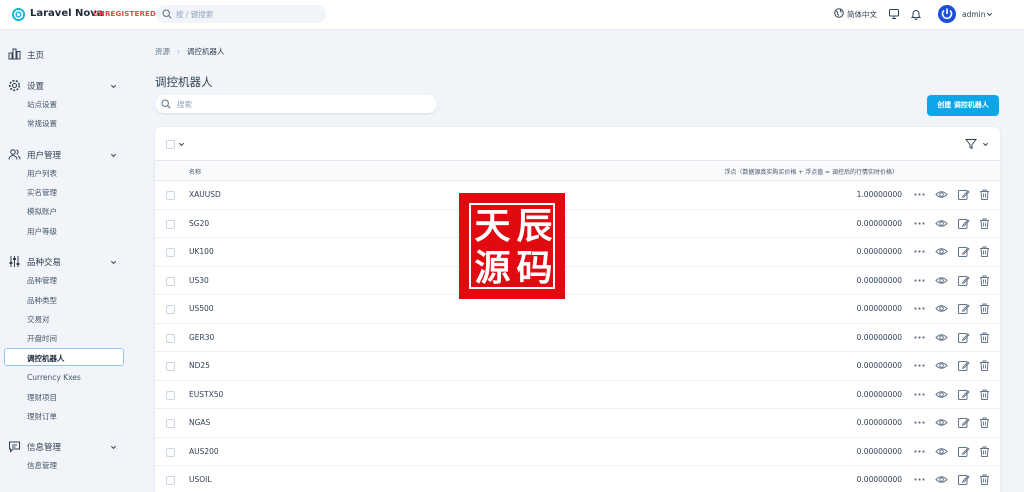  Describe the element at coordinates (947, 14) in the screenshot. I see `avatar` at that location.